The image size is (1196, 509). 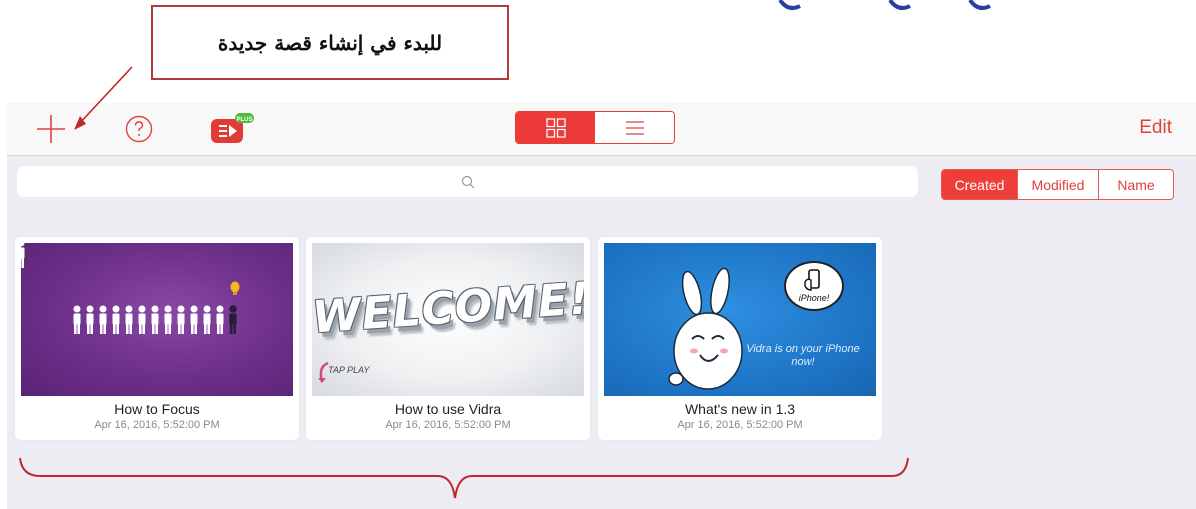 What do you see at coordinates (232, 129) in the screenshot?
I see `vidra-plus-logo: PLUS` at bounding box center [232, 129].